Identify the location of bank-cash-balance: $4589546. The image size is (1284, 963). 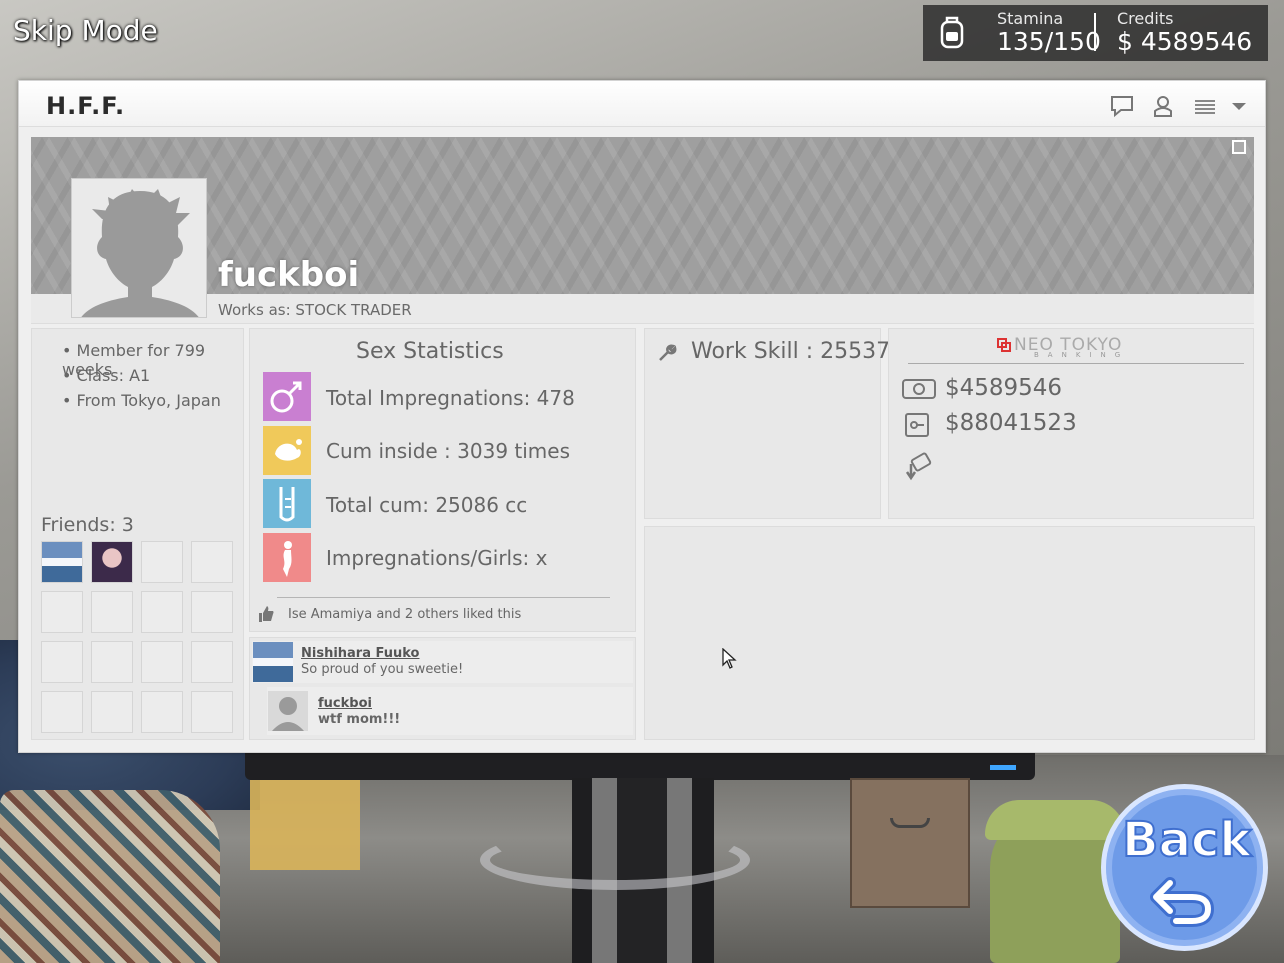
(1004, 388).